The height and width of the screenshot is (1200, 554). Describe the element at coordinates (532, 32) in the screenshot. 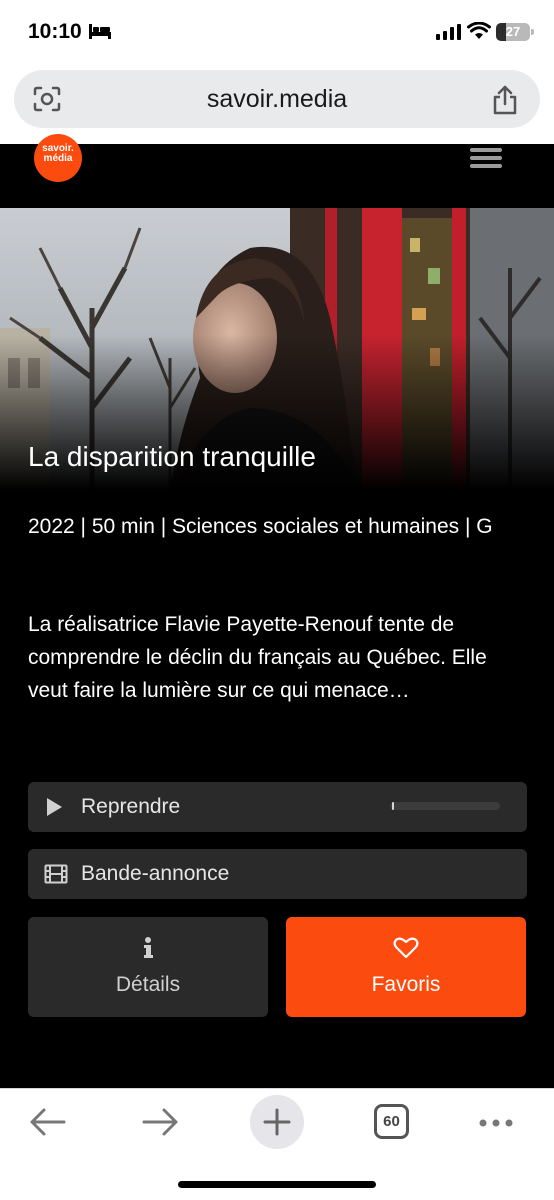

I see `battery-cap` at that location.